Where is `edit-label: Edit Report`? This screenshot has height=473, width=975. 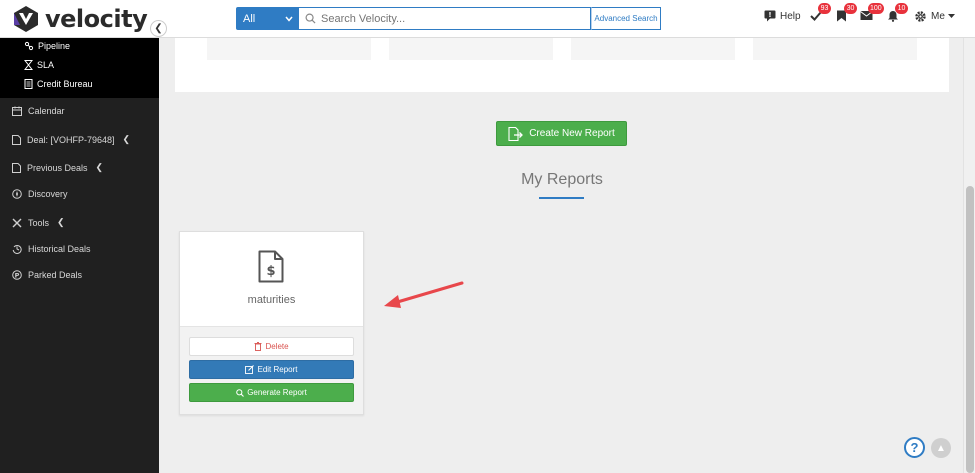 edit-label: Edit Report is located at coordinates (277, 369).